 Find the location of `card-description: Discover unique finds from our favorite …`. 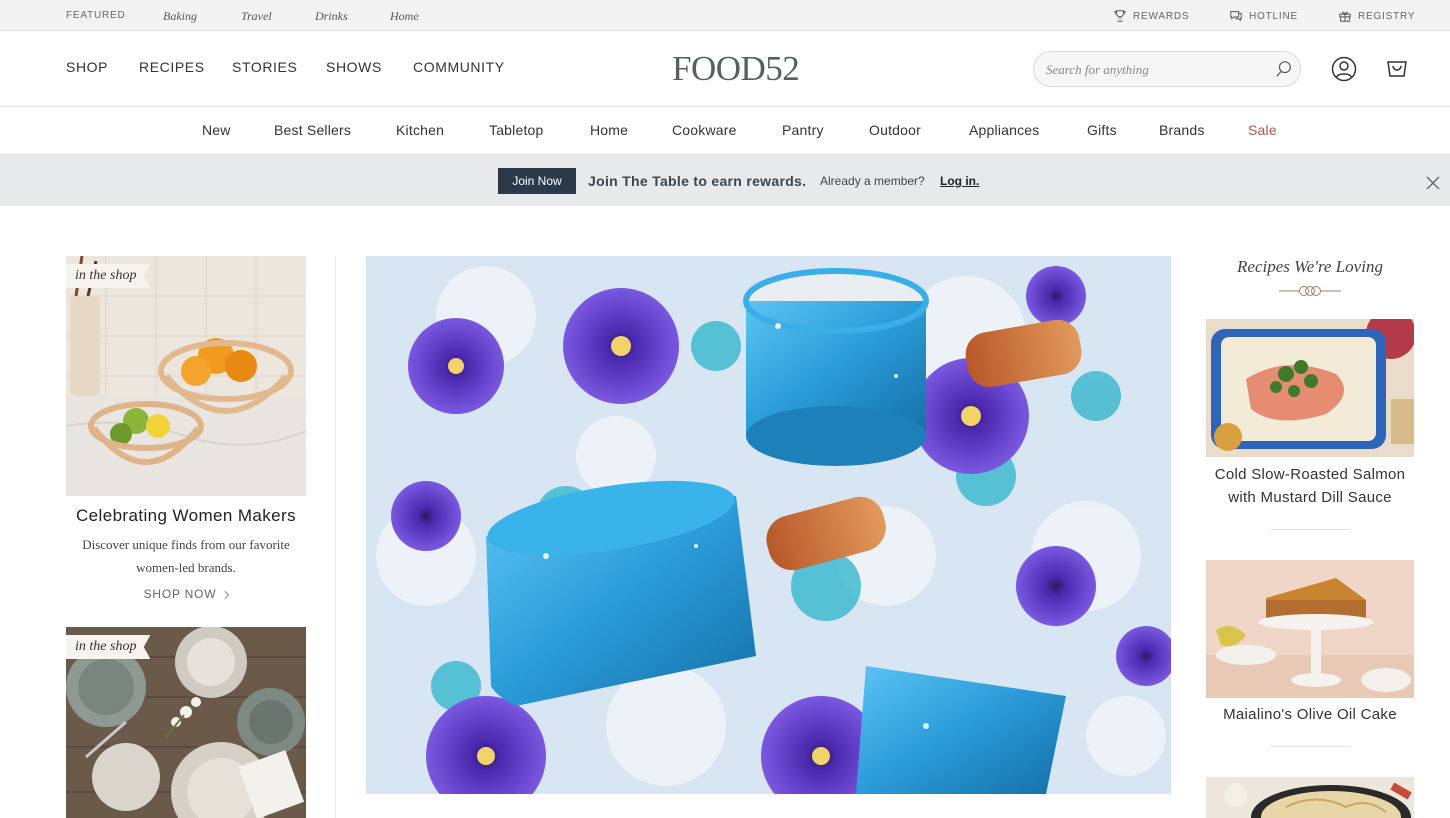

card-description: Discover unique finds from our favorite … is located at coordinates (186, 556).